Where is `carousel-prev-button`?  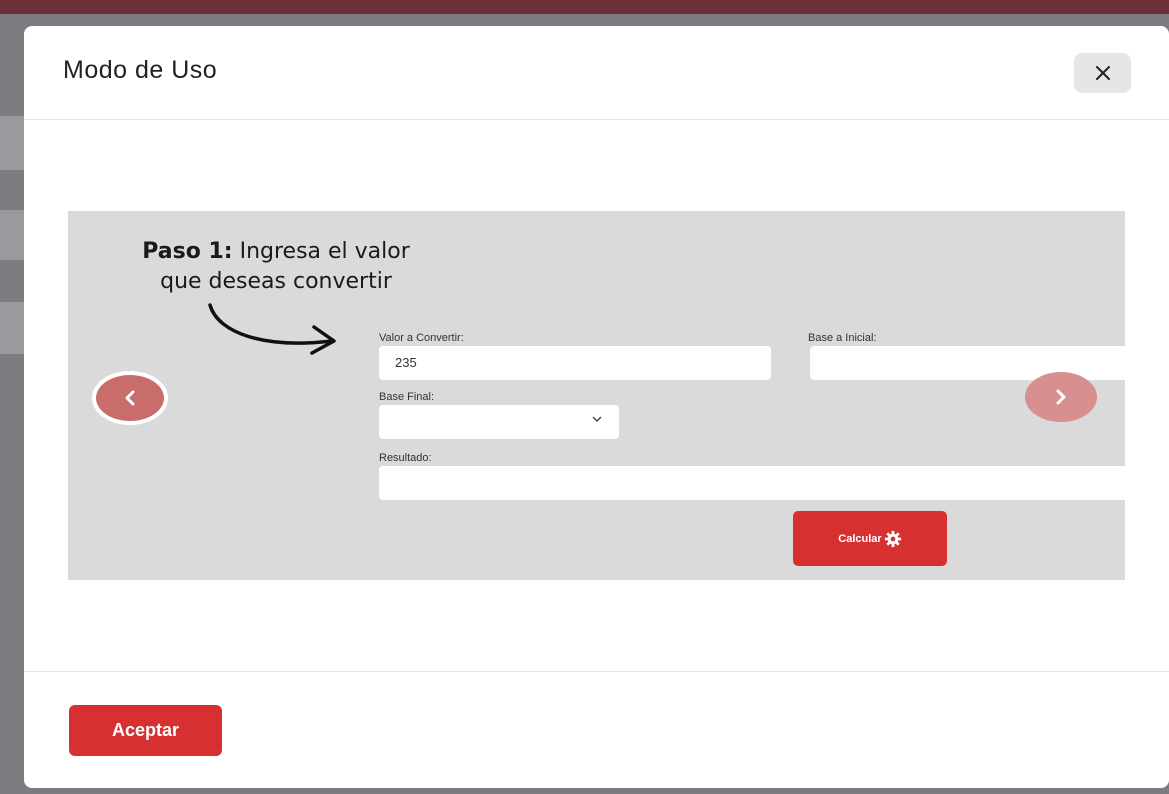 carousel-prev-button is located at coordinates (130, 398).